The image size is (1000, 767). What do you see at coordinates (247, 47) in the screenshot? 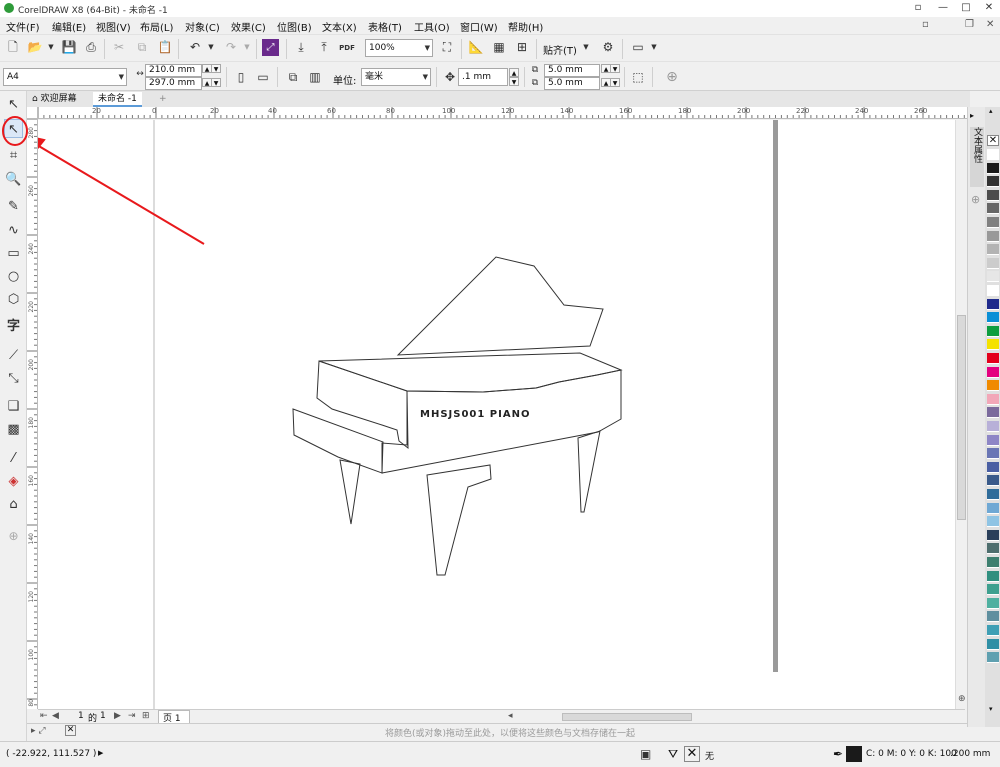
I see `redo-dropdown-icon: ▼` at bounding box center [247, 47].